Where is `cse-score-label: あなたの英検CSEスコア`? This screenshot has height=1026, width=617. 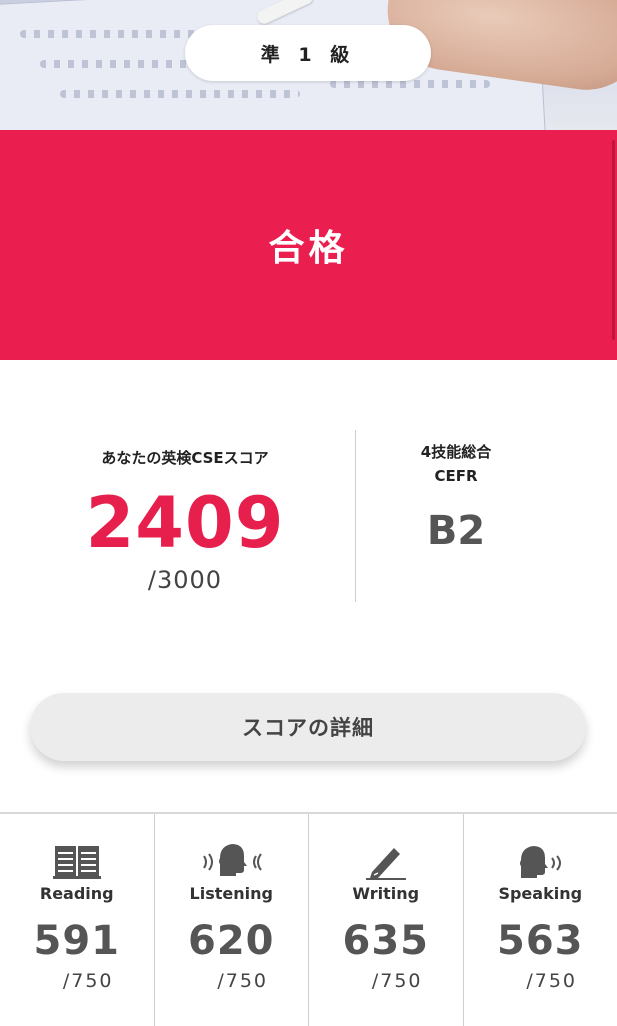 cse-score-label: あなたの英検CSEスコア is located at coordinates (185, 457).